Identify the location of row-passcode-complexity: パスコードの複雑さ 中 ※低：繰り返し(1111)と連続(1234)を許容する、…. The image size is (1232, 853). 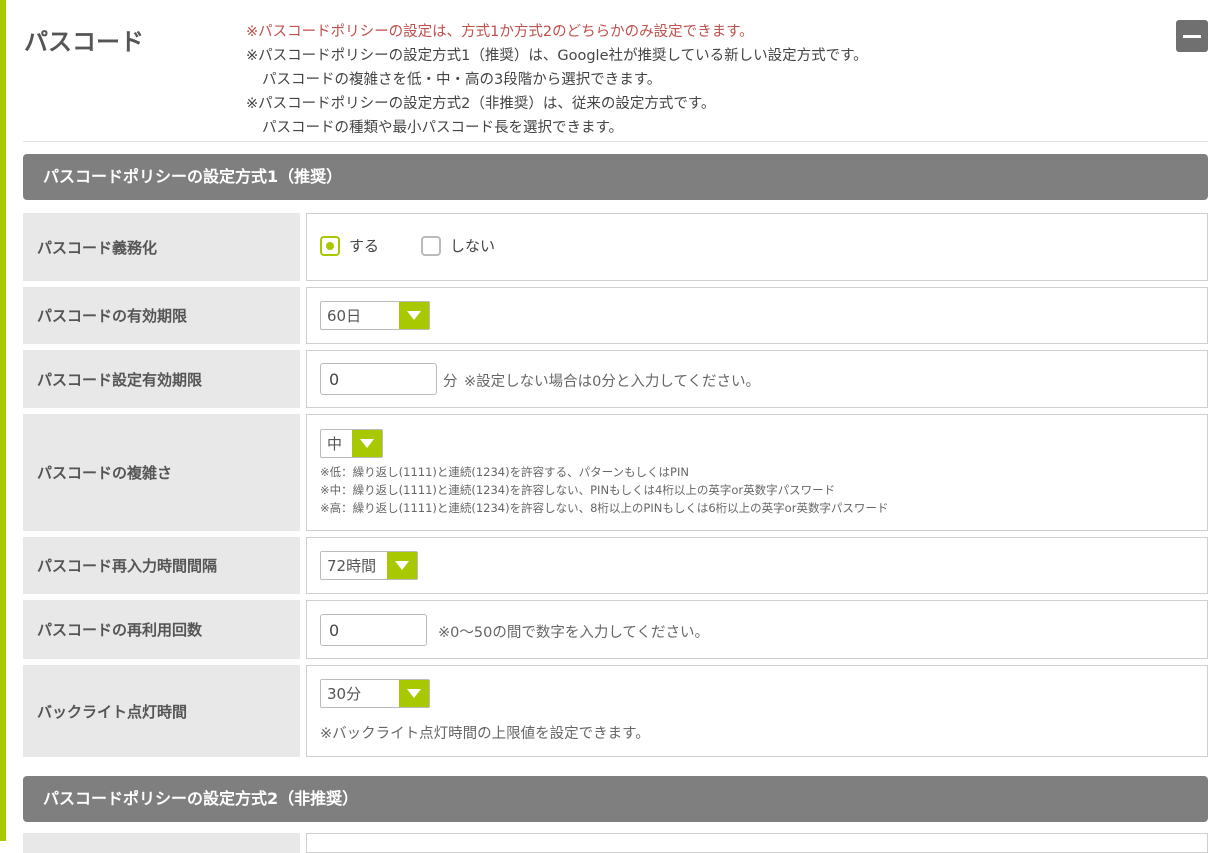
(615, 472).